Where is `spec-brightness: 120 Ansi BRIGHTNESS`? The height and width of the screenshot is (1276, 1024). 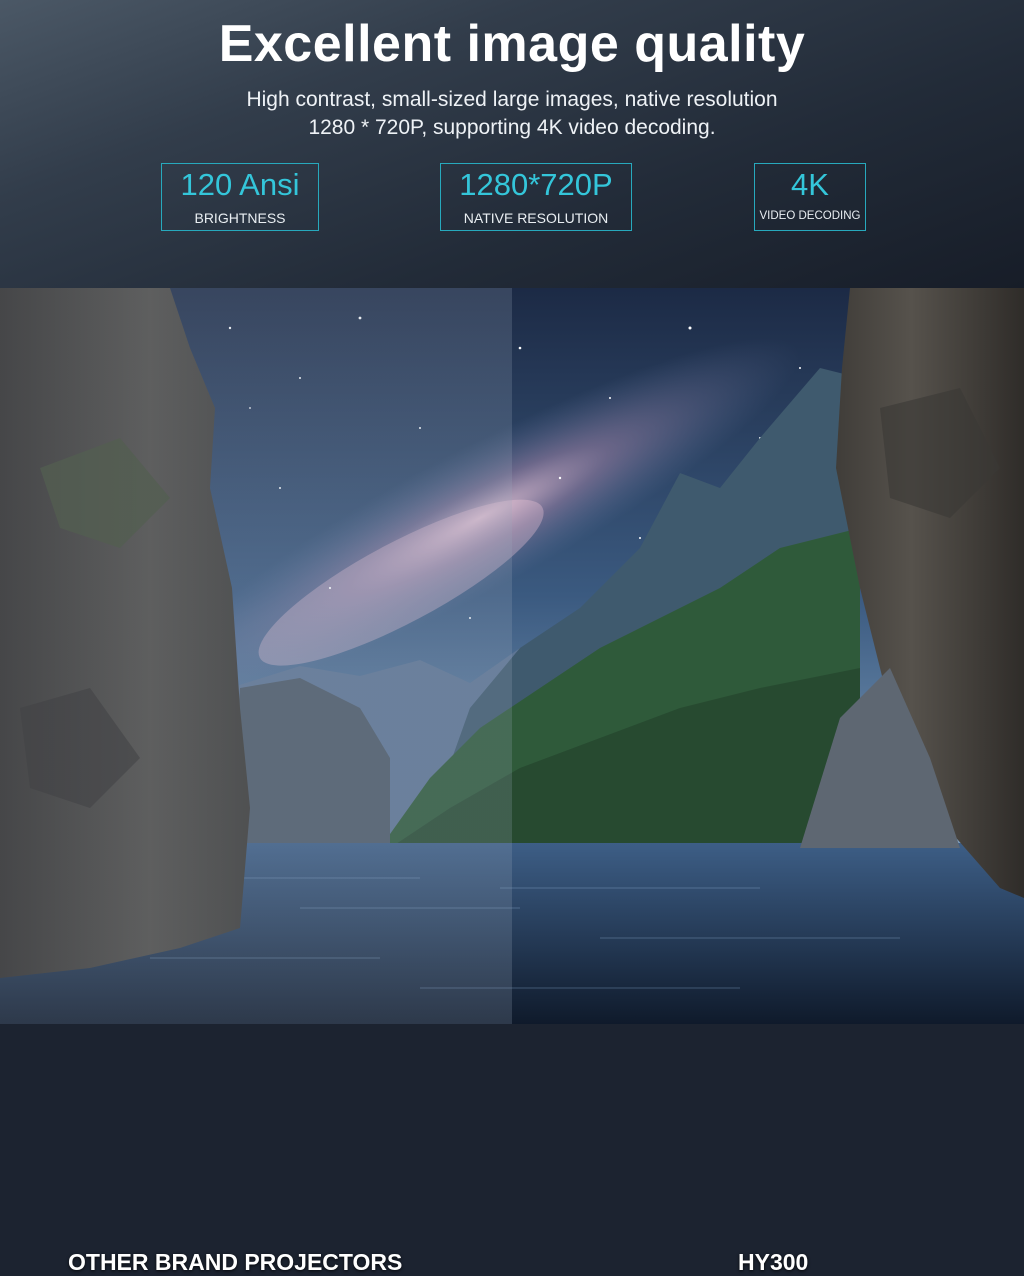 spec-brightness: 120 Ansi BRIGHTNESS is located at coordinates (240, 197).